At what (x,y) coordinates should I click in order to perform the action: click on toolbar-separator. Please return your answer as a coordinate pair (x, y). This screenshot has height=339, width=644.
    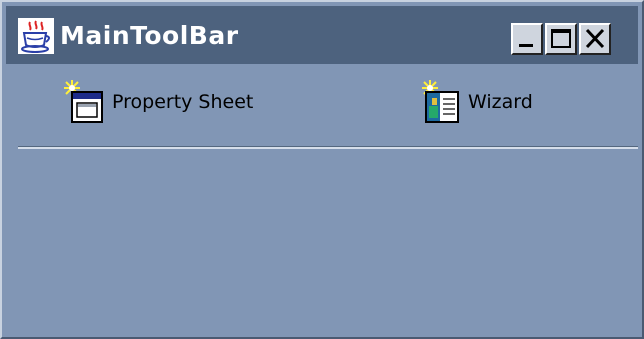
    Looking at the image, I should click on (328, 147).